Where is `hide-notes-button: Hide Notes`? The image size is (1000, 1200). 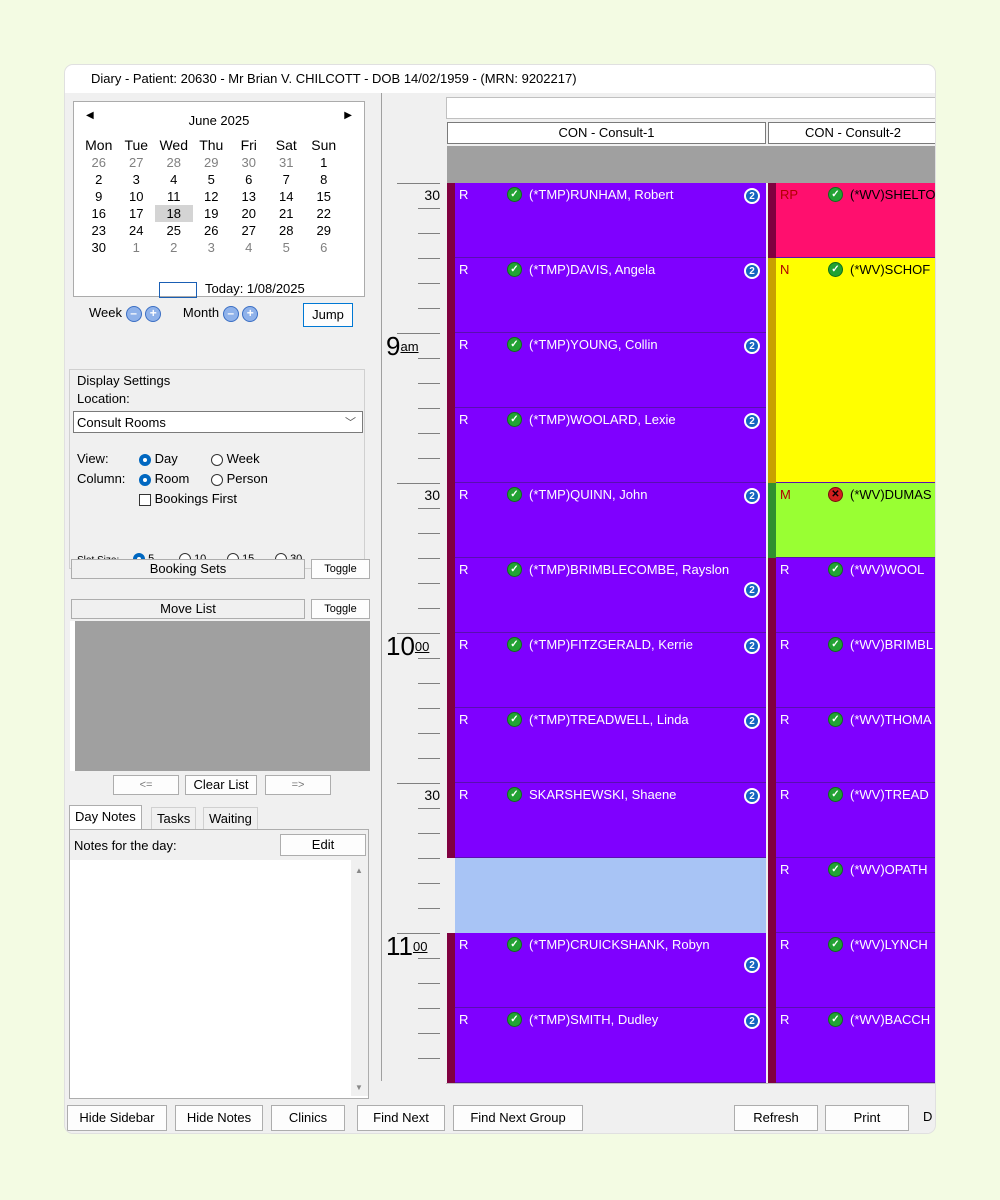 hide-notes-button: Hide Notes is located at coordinates (219, 1118).